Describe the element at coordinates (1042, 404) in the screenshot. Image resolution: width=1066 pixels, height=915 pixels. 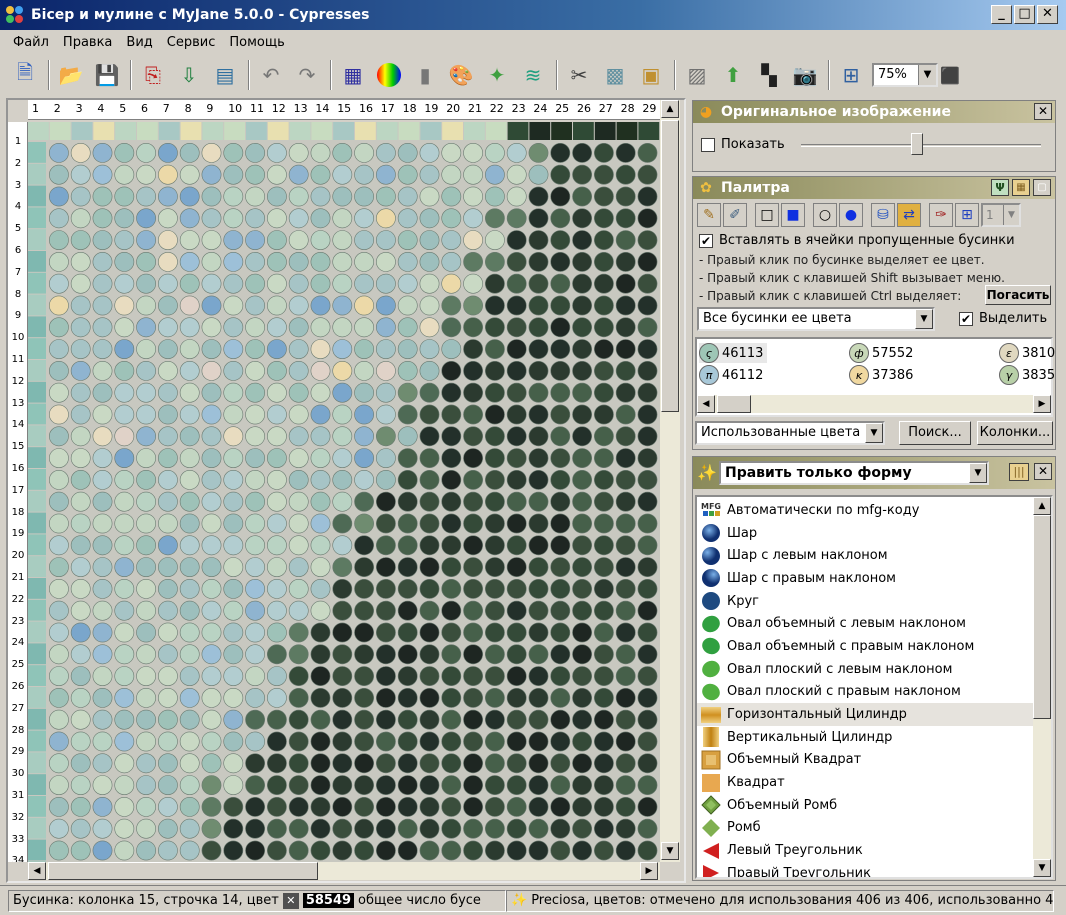
I see `scroll-right-icon: ▶` at that location.